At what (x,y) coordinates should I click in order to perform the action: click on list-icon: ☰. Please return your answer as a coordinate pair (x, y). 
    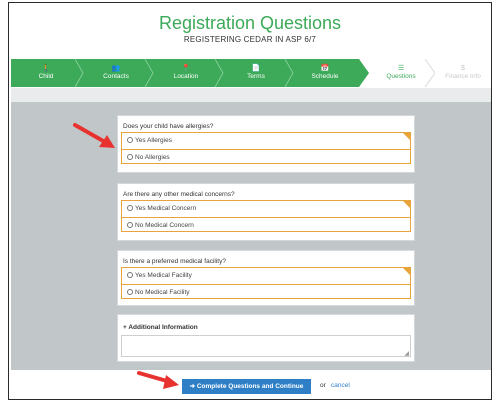
    Looking at the image, I should click on (401, 68).